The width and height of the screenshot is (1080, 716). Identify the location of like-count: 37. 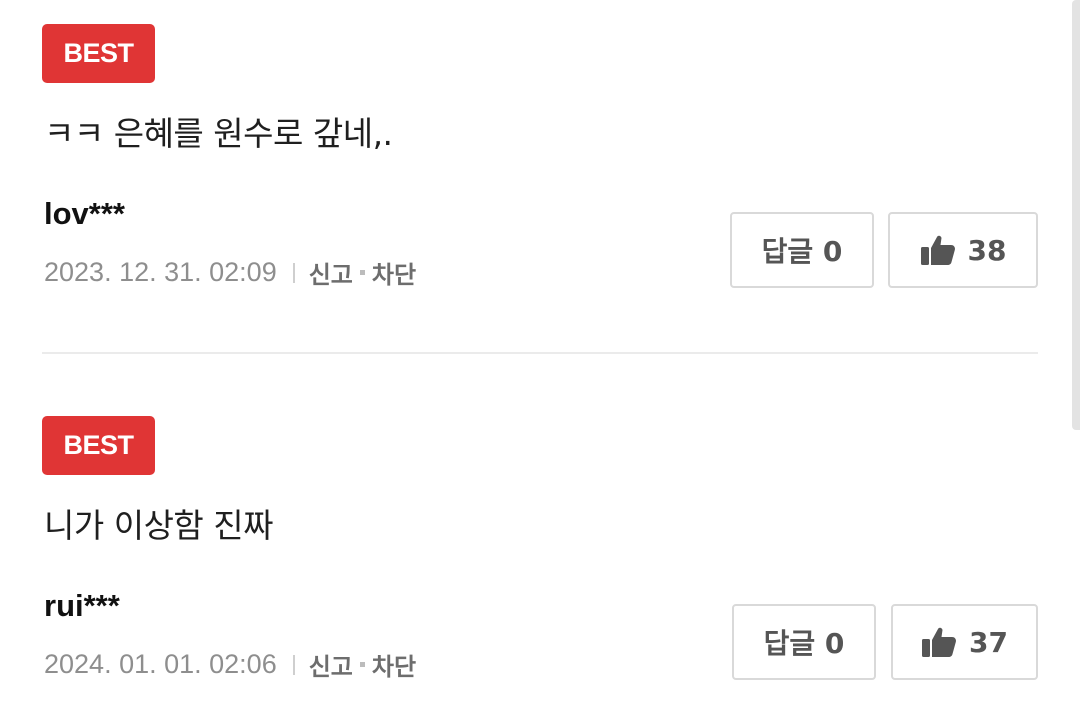
(988, 642).